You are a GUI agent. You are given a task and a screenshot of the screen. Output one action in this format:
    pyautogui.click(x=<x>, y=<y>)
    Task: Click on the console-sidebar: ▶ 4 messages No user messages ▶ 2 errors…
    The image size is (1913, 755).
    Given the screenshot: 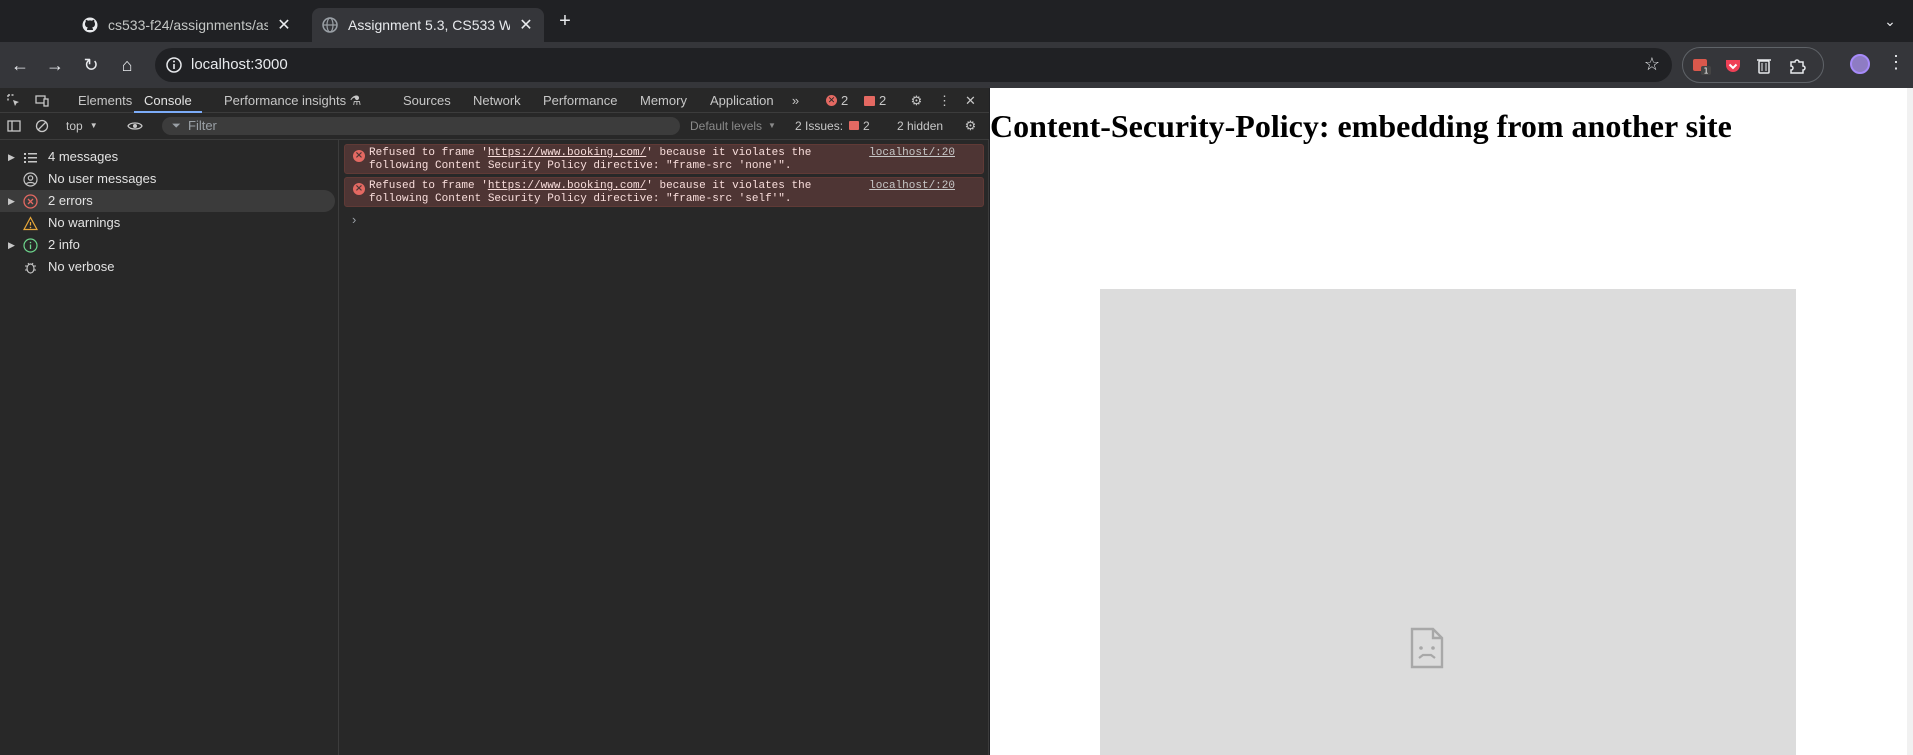 What is the action you would take?
    pyautogui.click(x=169, y=447)
    